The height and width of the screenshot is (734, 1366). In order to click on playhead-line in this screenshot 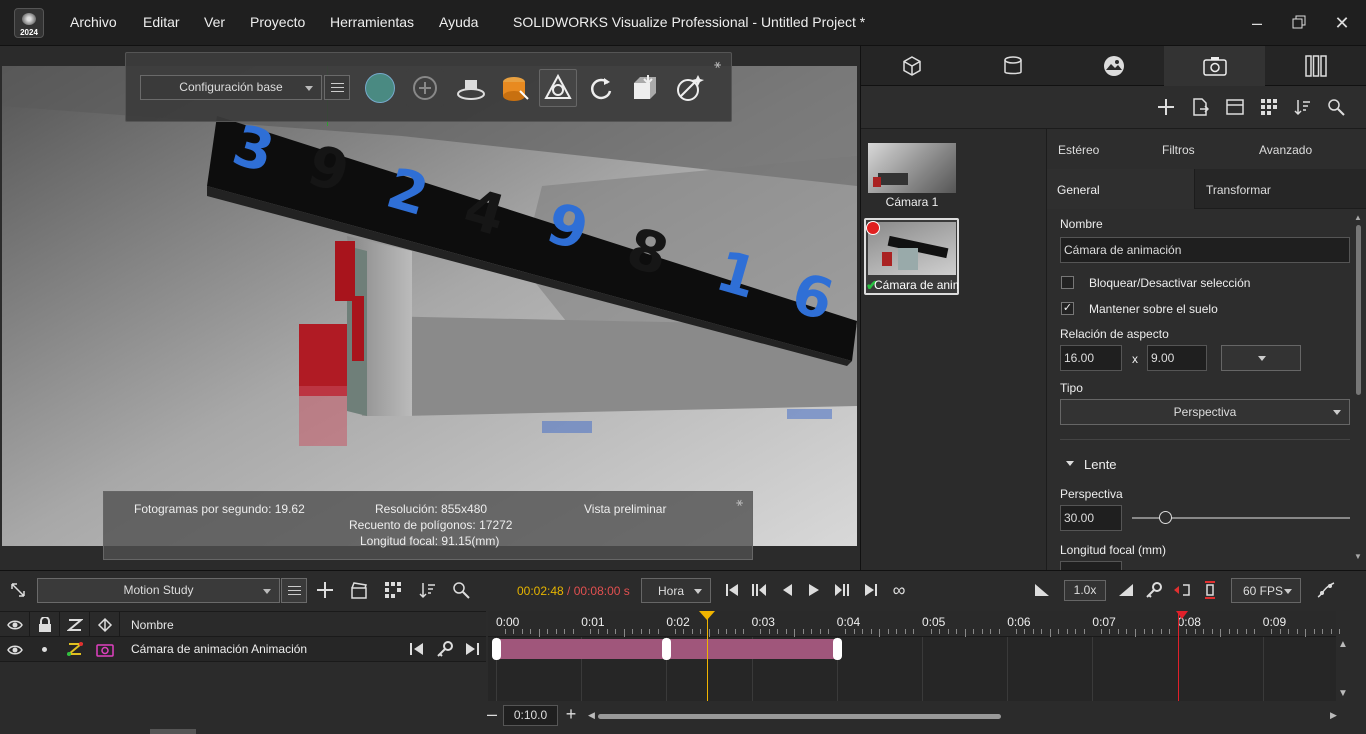, I will do `click(708, 656)`.